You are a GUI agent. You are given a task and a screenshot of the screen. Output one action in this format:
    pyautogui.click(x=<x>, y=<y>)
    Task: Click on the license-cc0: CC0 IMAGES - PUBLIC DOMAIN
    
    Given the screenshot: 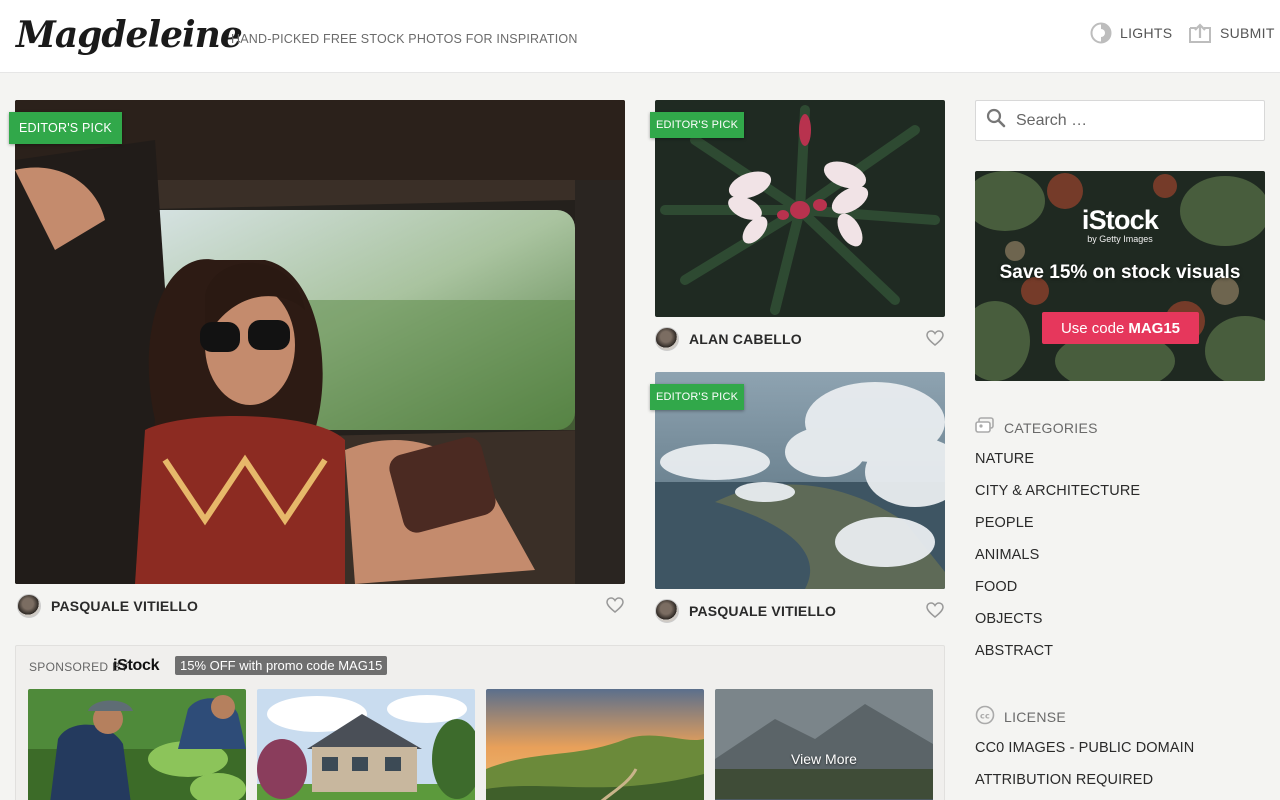 What is the action you would take?
    pyautogui.click(x=1084, y=756)
    